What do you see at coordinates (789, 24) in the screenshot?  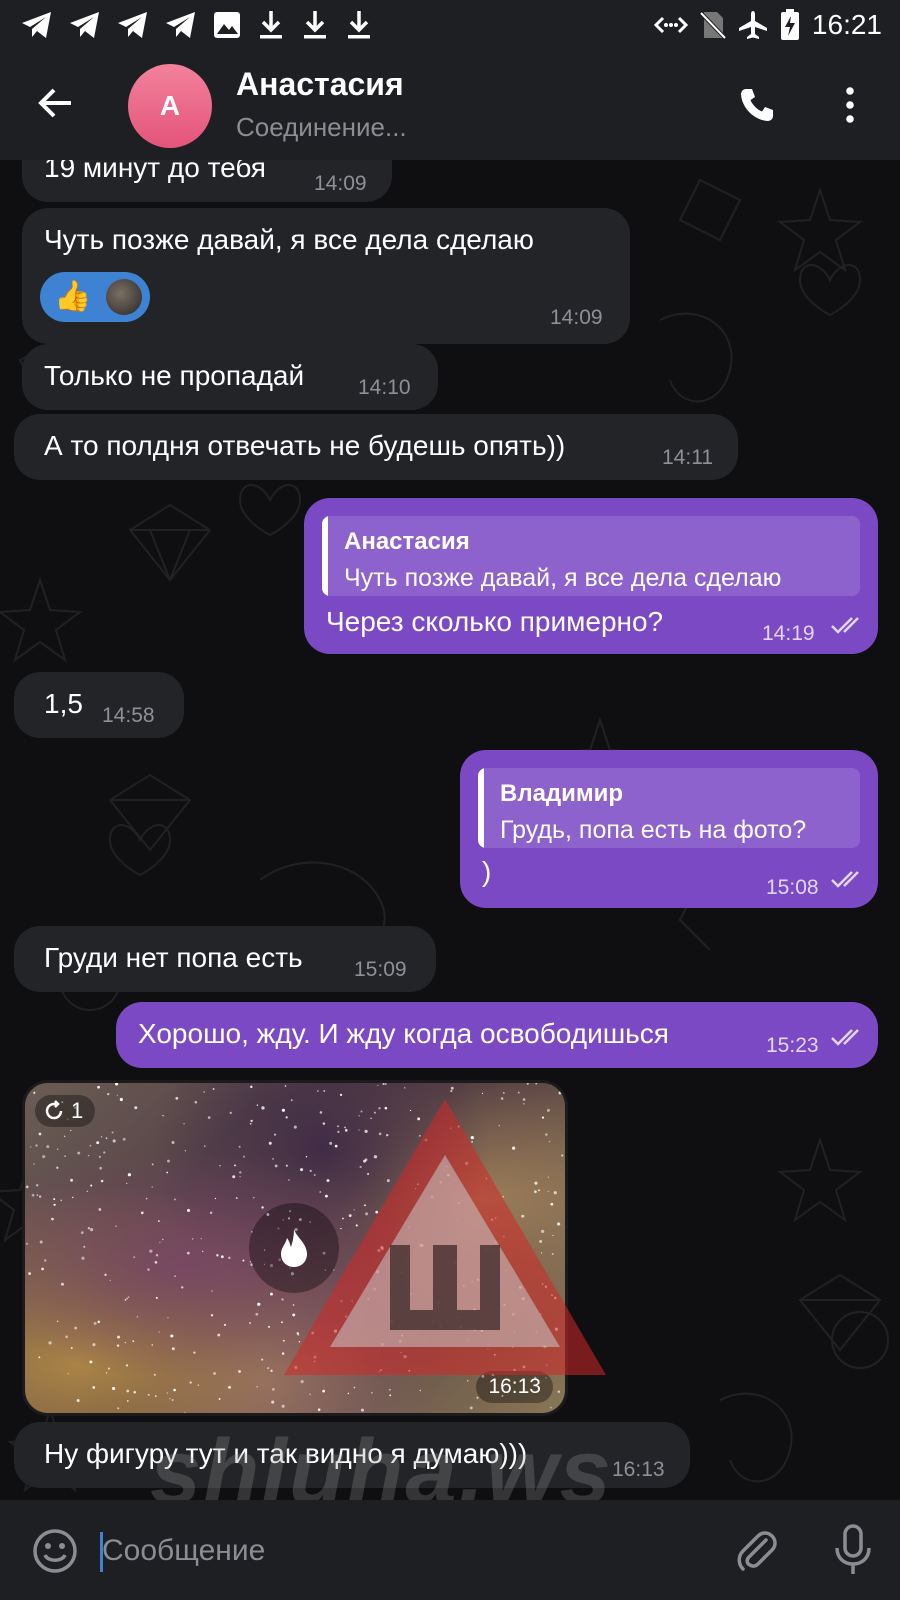 I see `battery-charging-icon` at bounding box center [789, 24].